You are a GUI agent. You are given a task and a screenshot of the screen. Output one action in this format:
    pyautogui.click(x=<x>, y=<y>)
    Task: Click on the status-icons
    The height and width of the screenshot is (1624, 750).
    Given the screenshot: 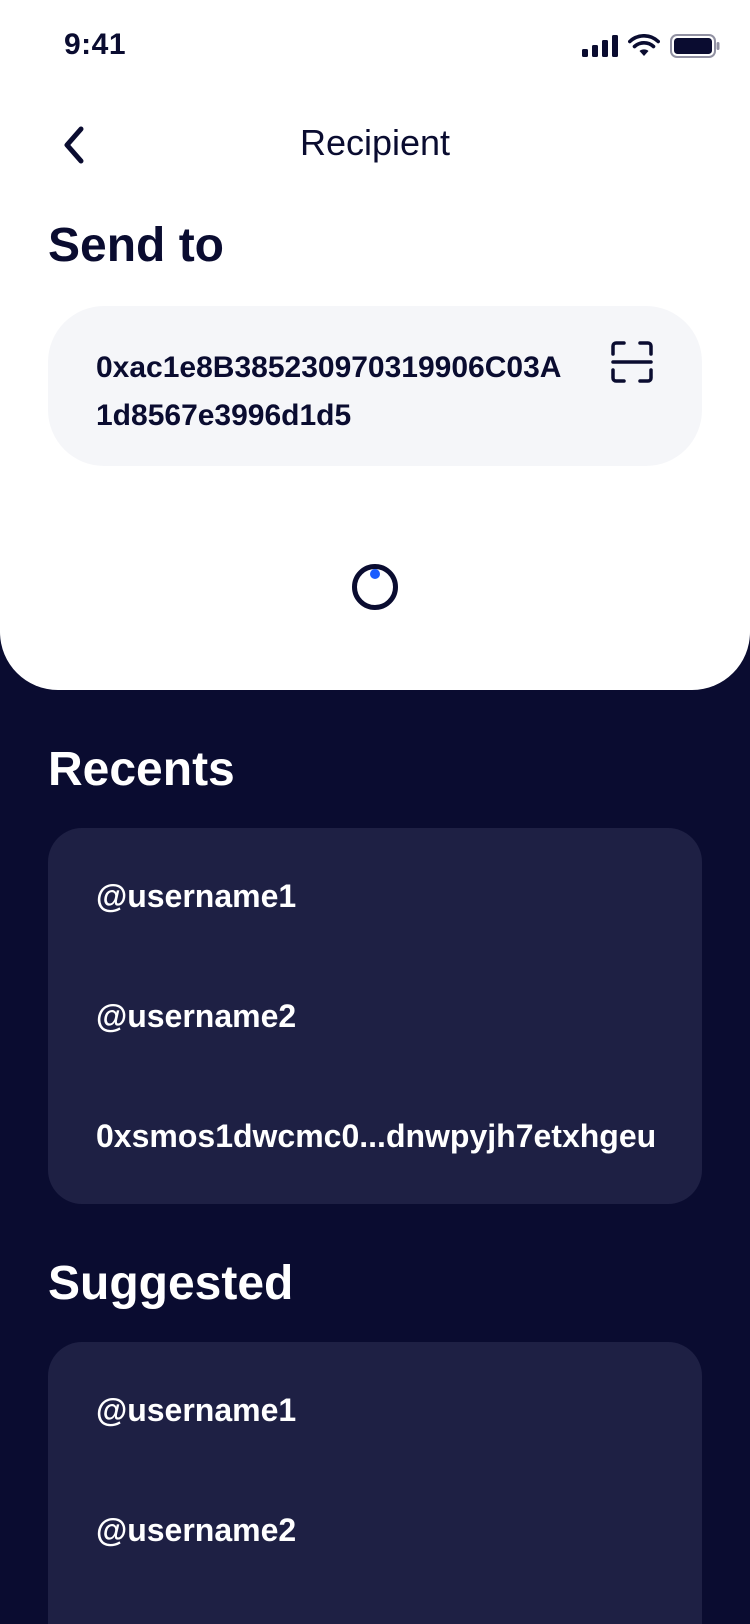 What is the action you would take?
    pyautogui.click(x=651, y=46)
    